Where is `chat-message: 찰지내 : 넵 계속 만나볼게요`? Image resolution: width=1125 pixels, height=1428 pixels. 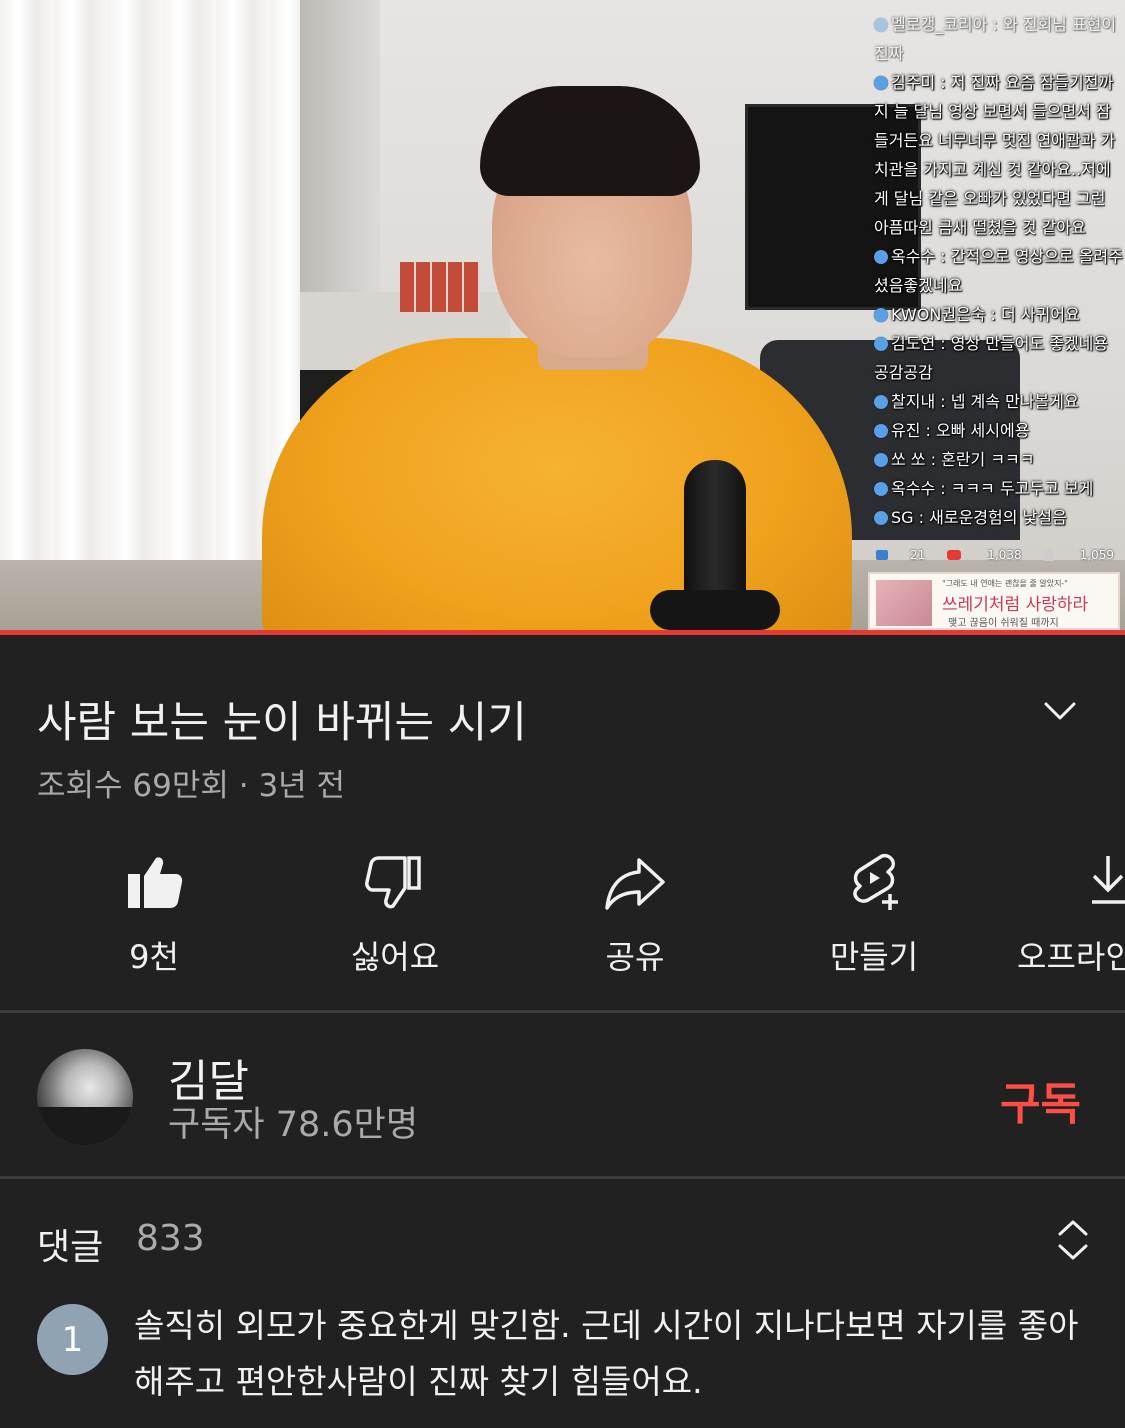 chat-message: 찰지내 : 넵 계속 만나볼게요 is located at coordinates (995, 401).